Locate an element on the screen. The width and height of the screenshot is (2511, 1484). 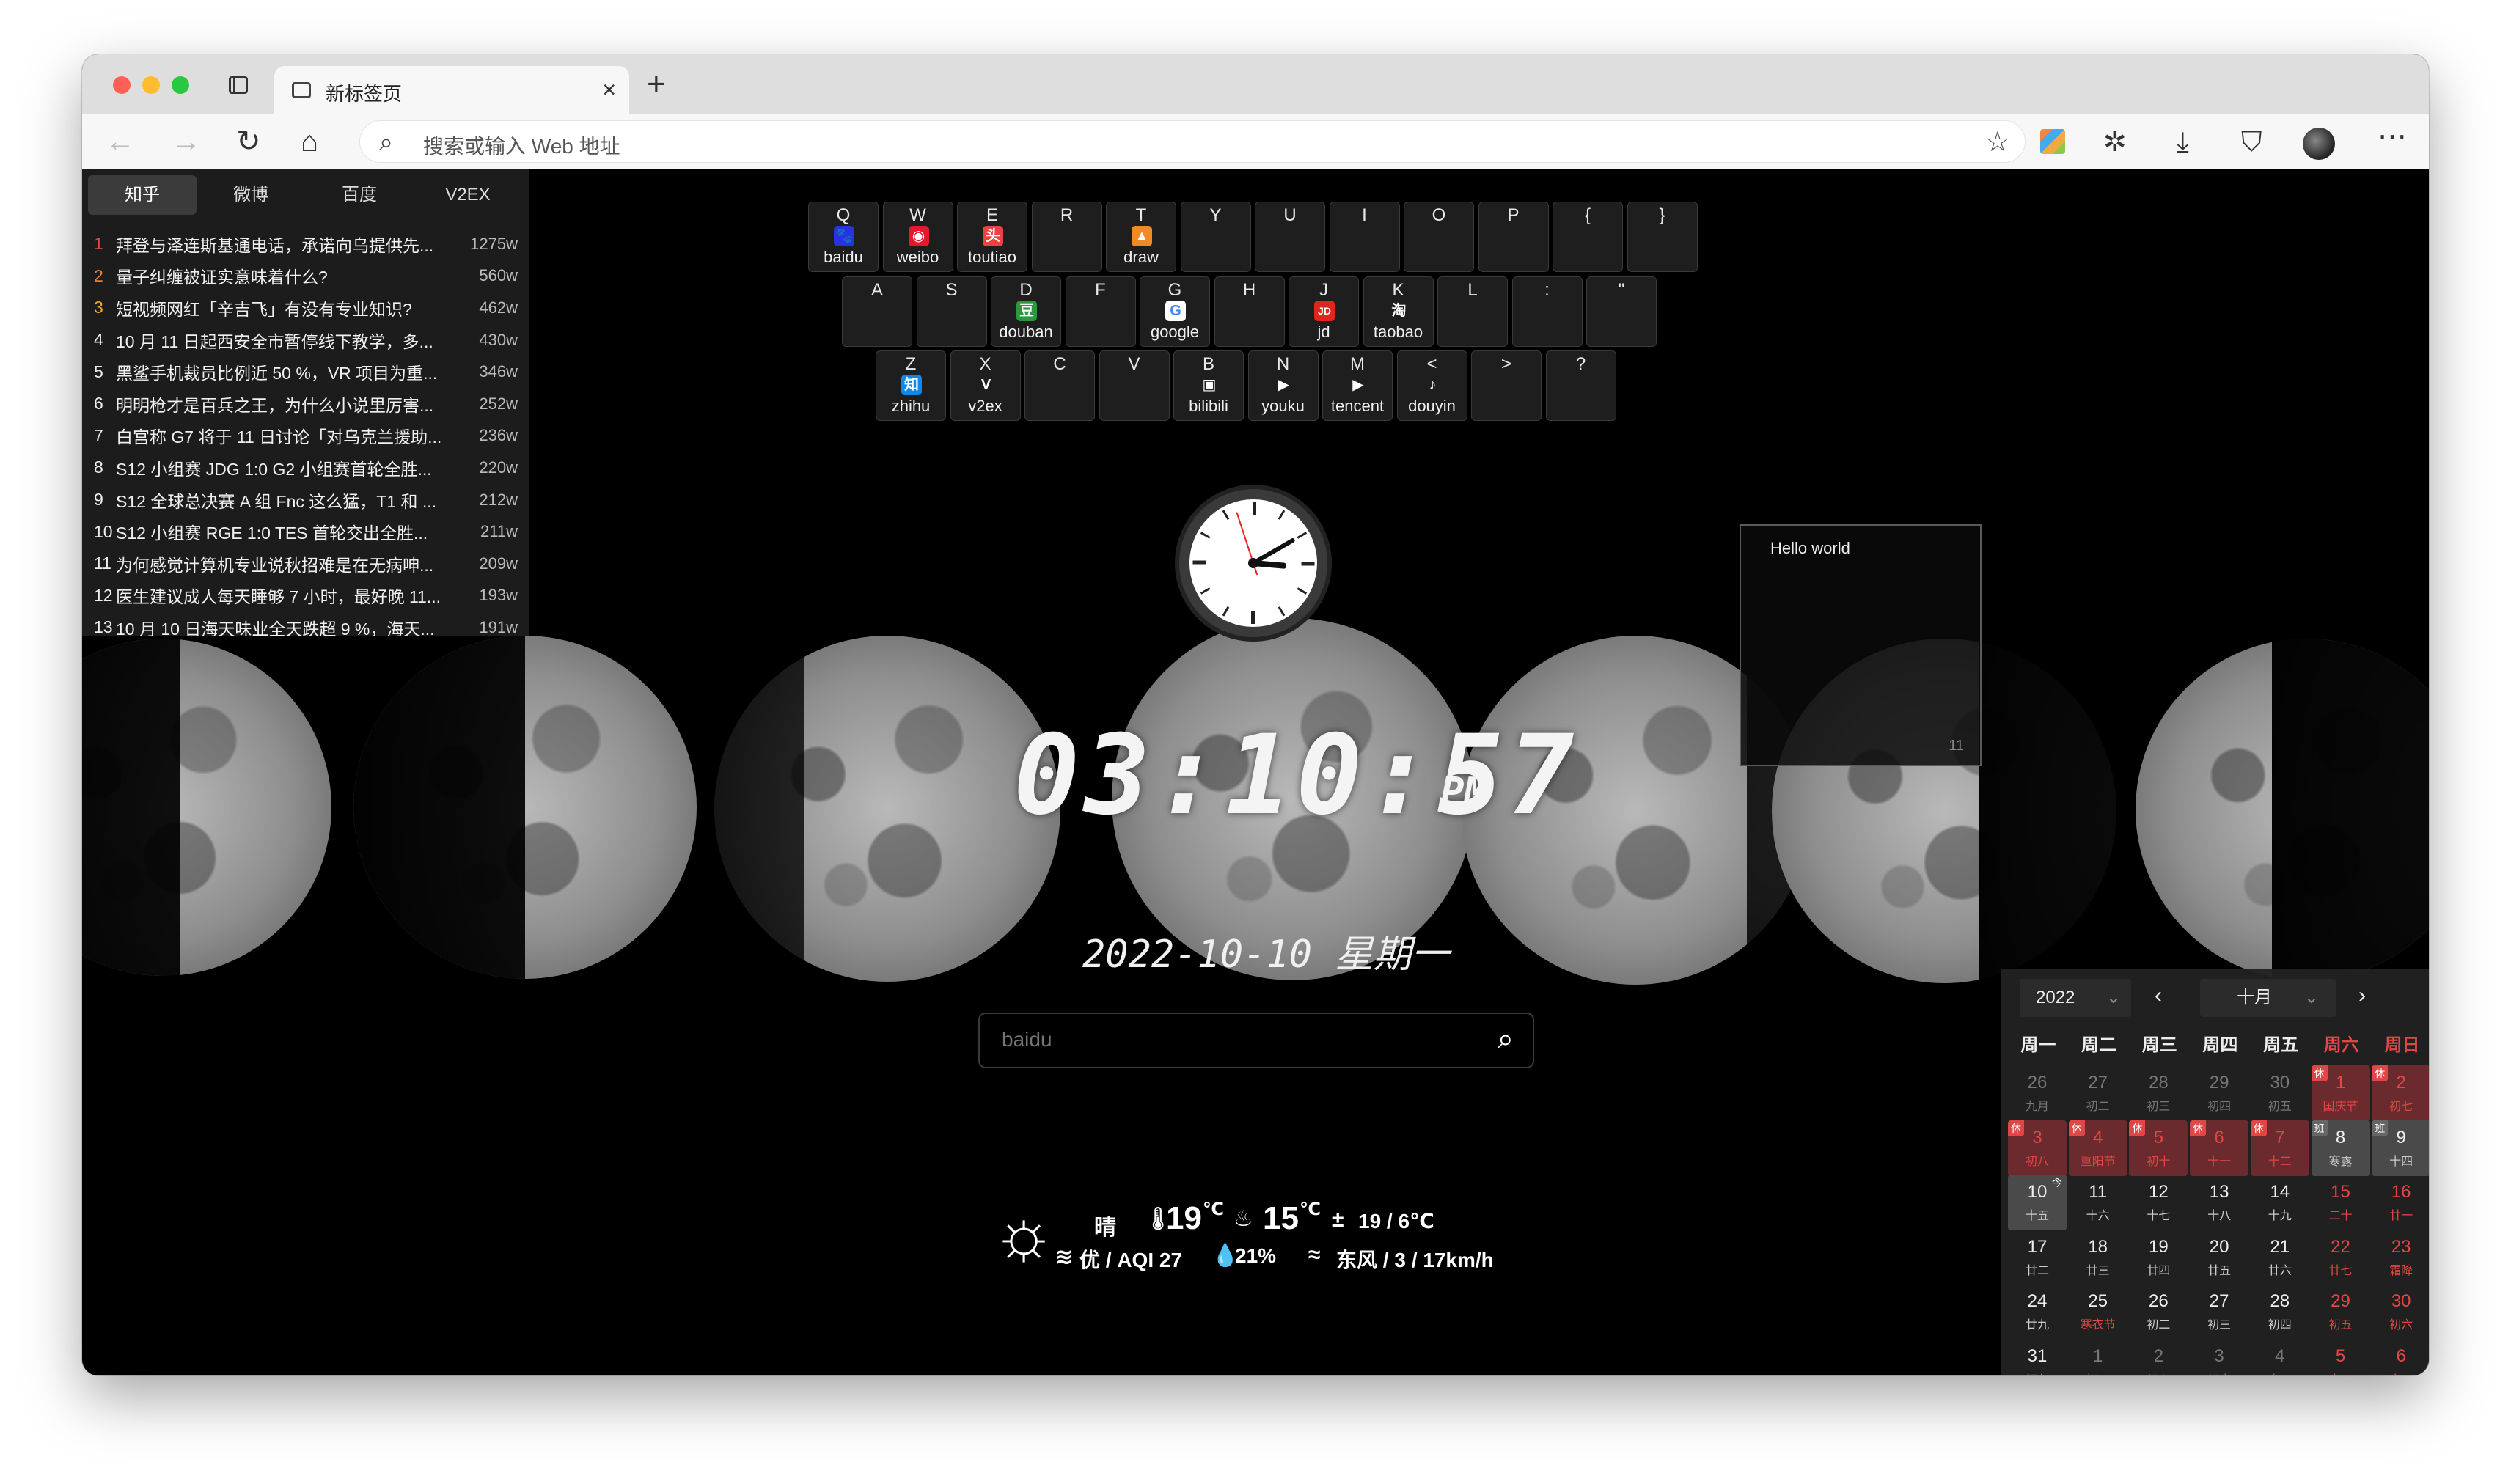
item-title: 短视频网红「辛吉飞」有没有专业知识? is located at coordinates (288, 307).